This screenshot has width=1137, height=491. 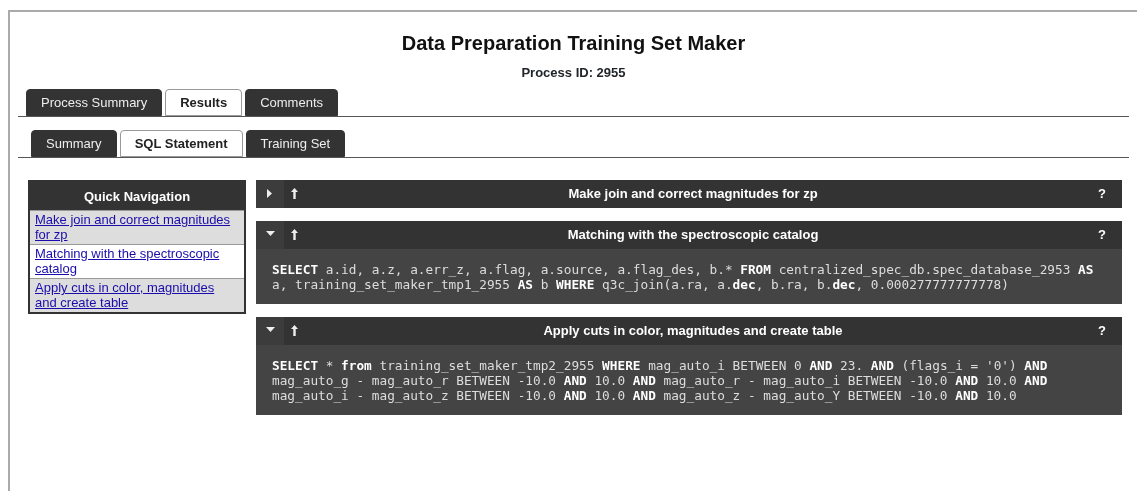 What do you see at coordinates (693, 234) in the screenshot?
I see `section-title: Matching with the spectroscopic catalog` at bounding box center [693, 234].